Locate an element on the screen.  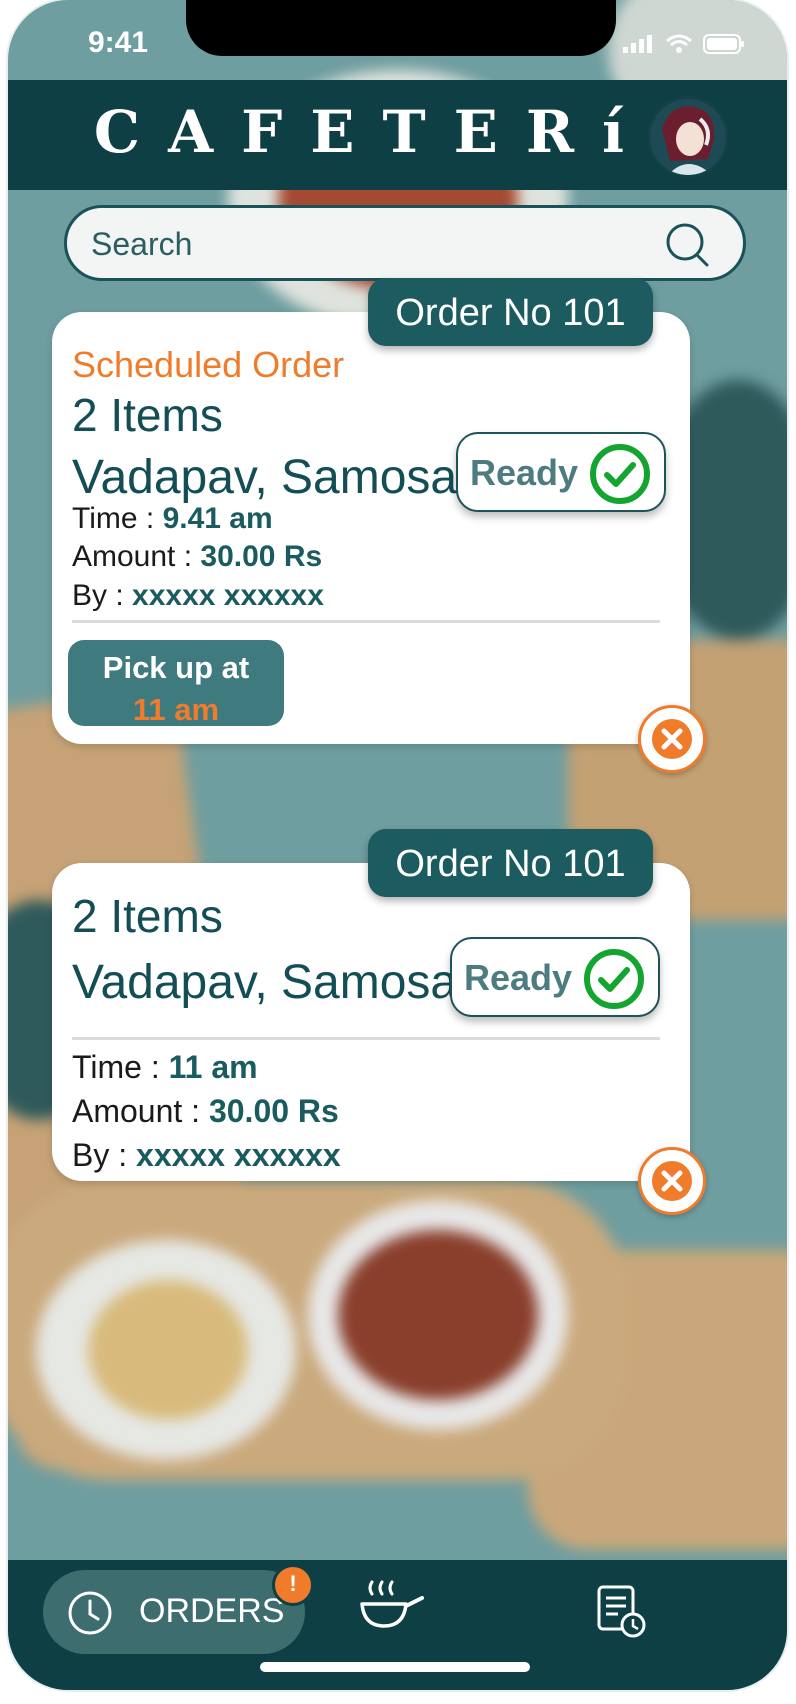
order-history-icon is located at coordinates (622, 1612).